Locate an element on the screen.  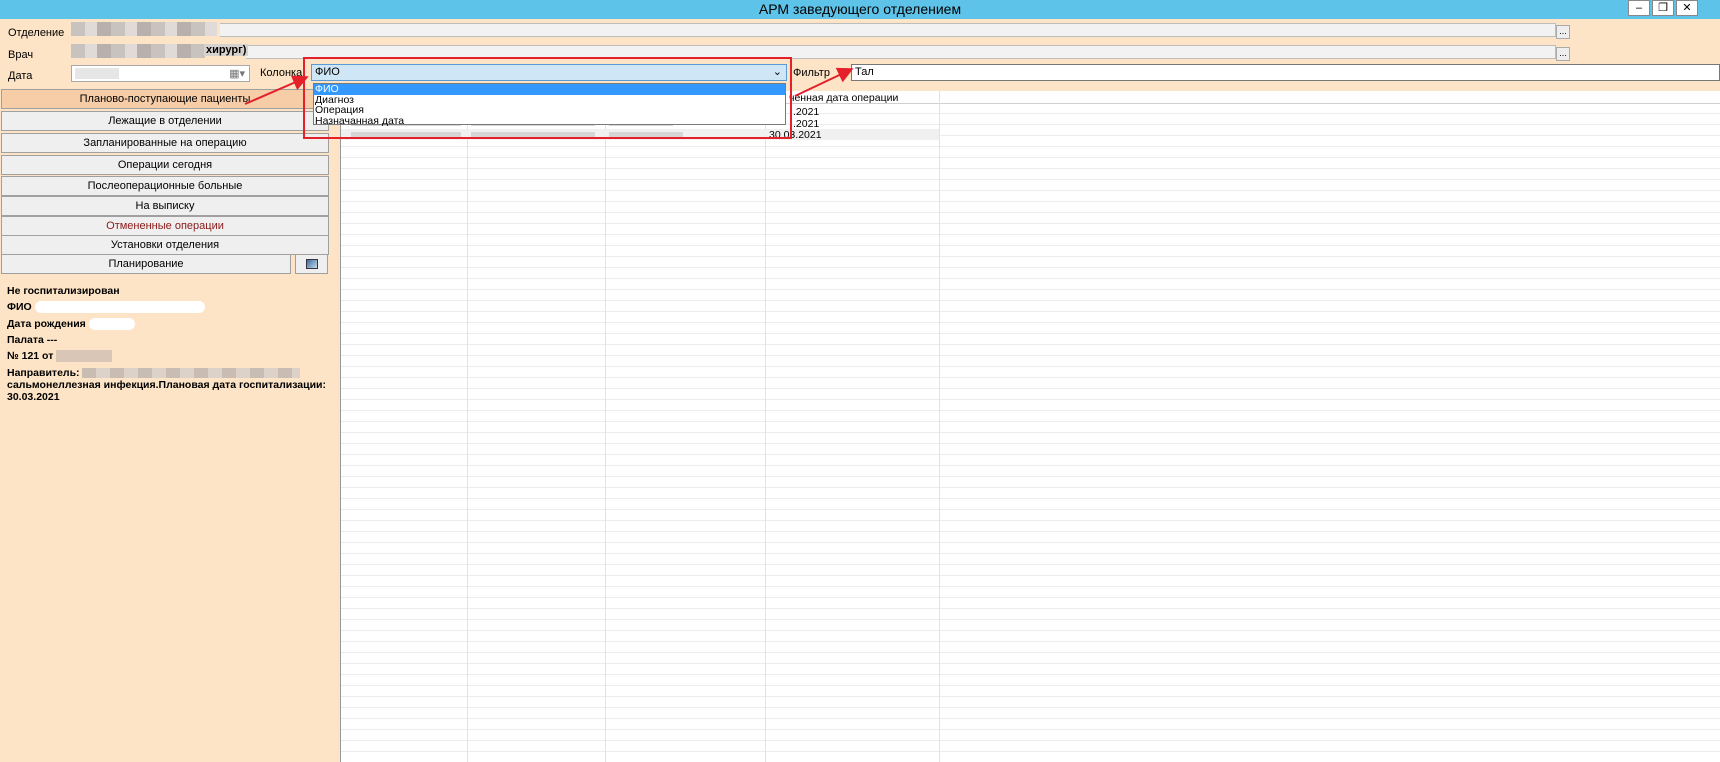
arrow-to-column-select is located at coordinates (276, 90).